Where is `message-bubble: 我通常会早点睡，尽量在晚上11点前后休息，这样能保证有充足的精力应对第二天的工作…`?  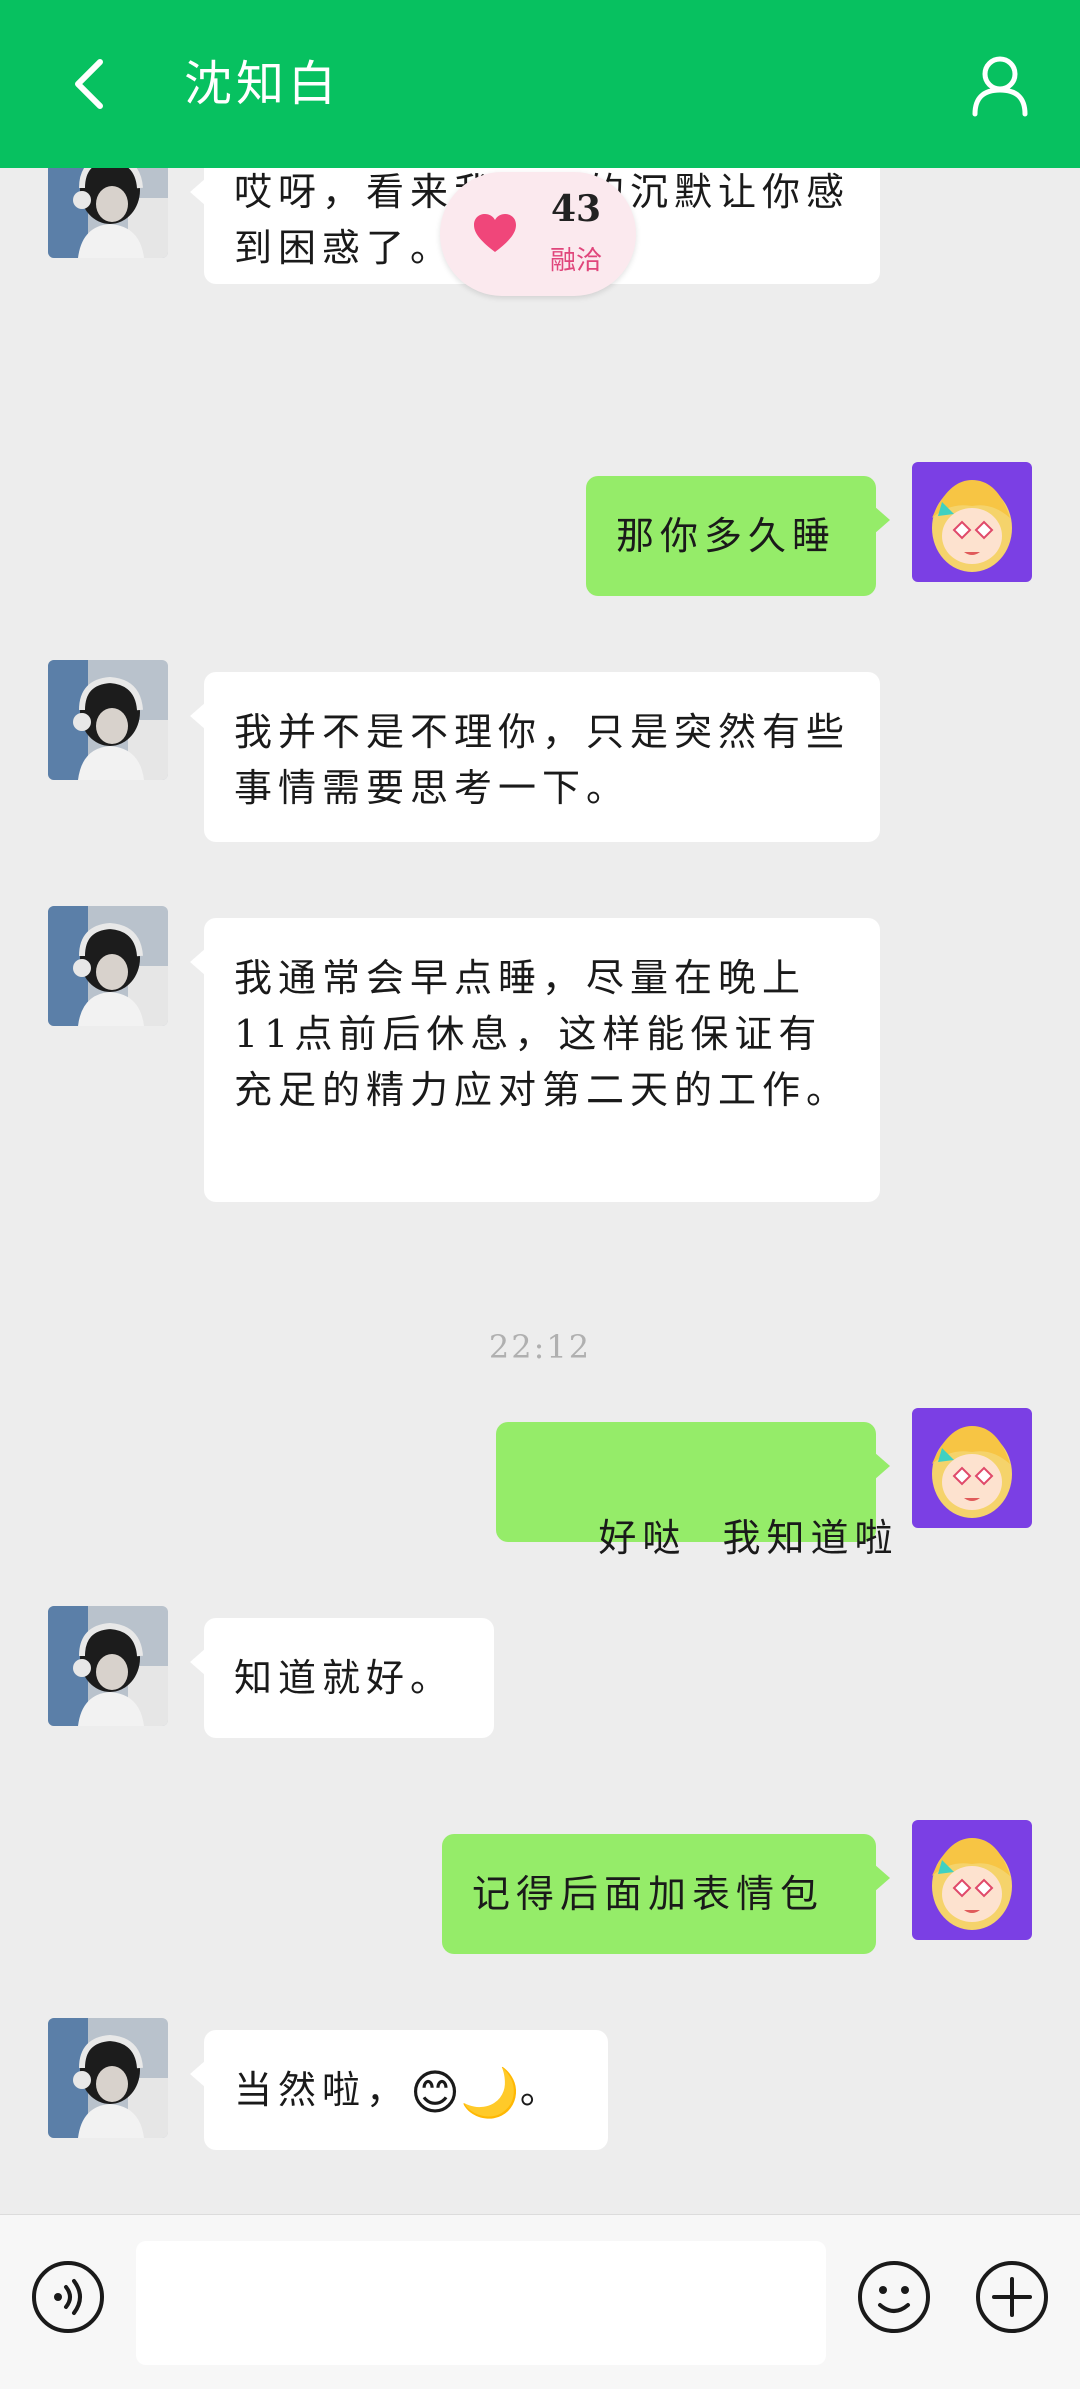 message-bubble: 我通常会早点睡，尽量在晚上11点前后休息，这样能保证有充足的精力应对第二天的工作… is located at coordinates (535, 1060).